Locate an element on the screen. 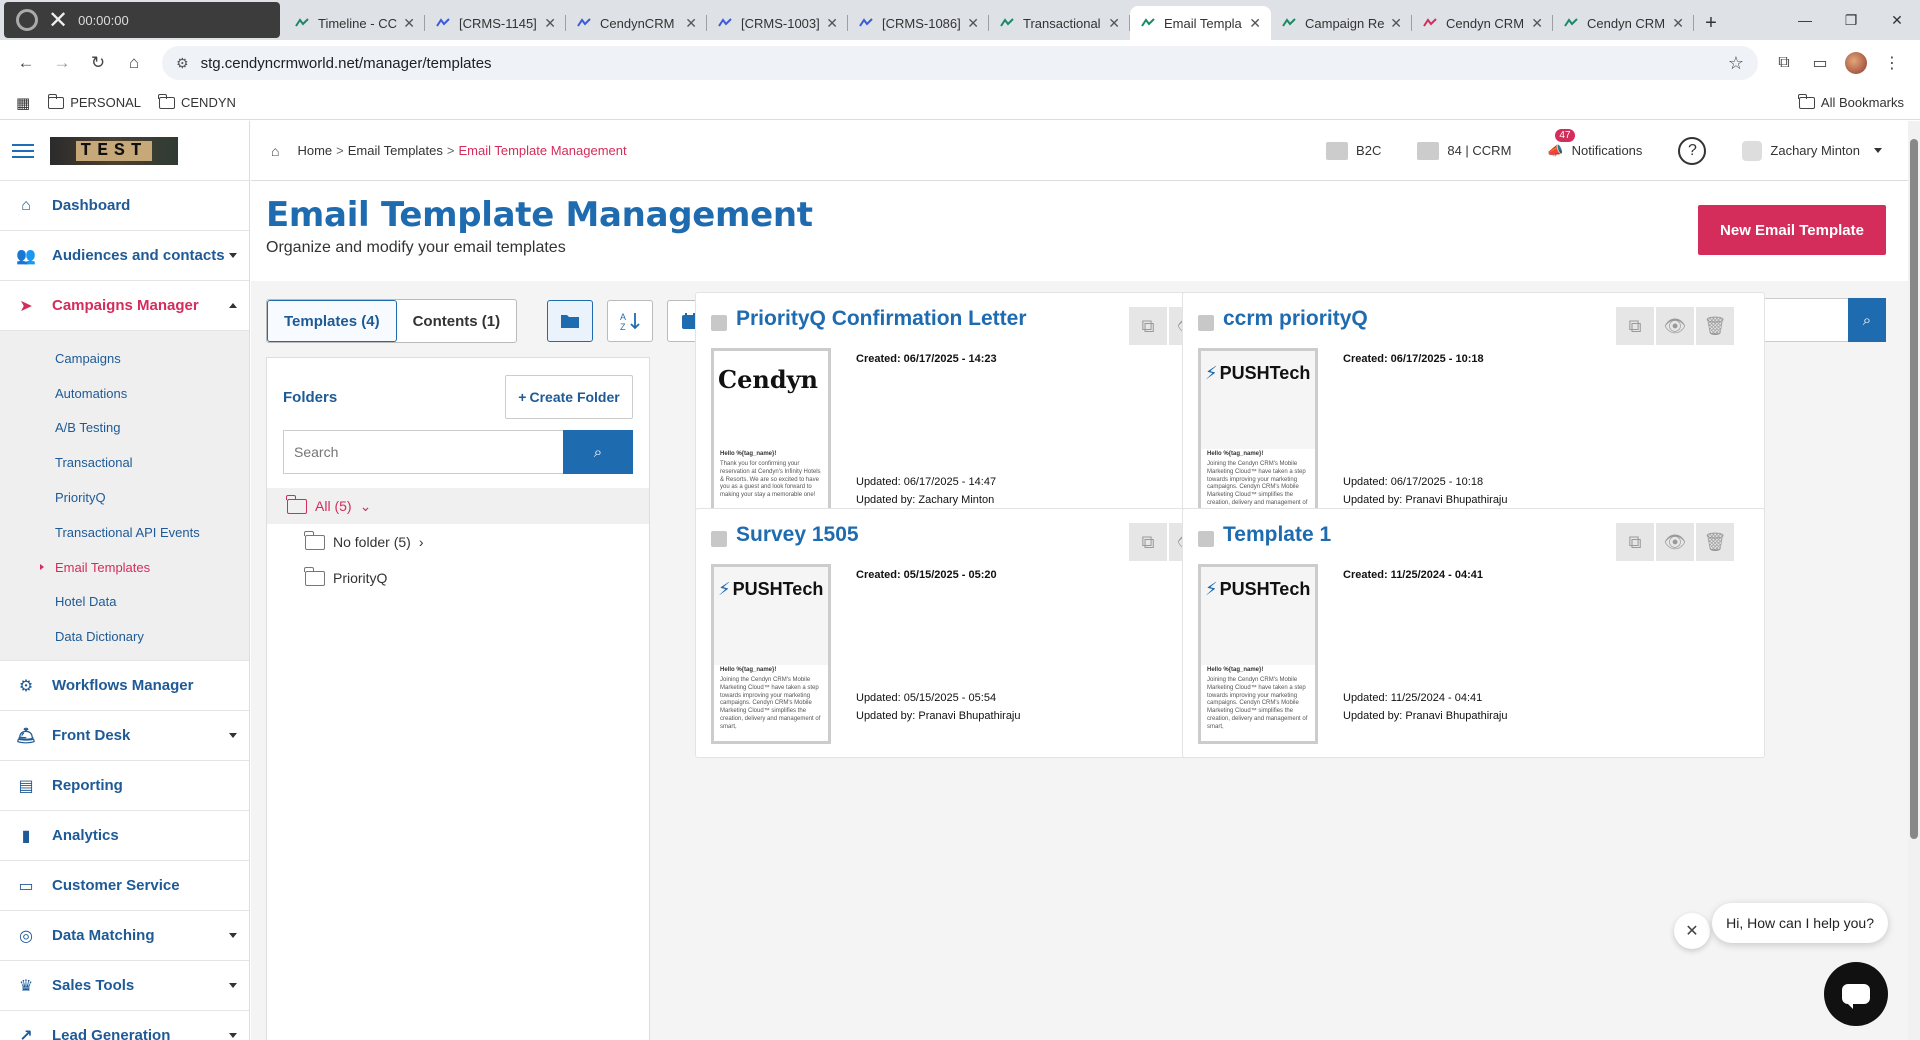 This screenshot has width=1920, height=1040. sidebar-subitem: Campaigns is located at coordinates (124, 358).